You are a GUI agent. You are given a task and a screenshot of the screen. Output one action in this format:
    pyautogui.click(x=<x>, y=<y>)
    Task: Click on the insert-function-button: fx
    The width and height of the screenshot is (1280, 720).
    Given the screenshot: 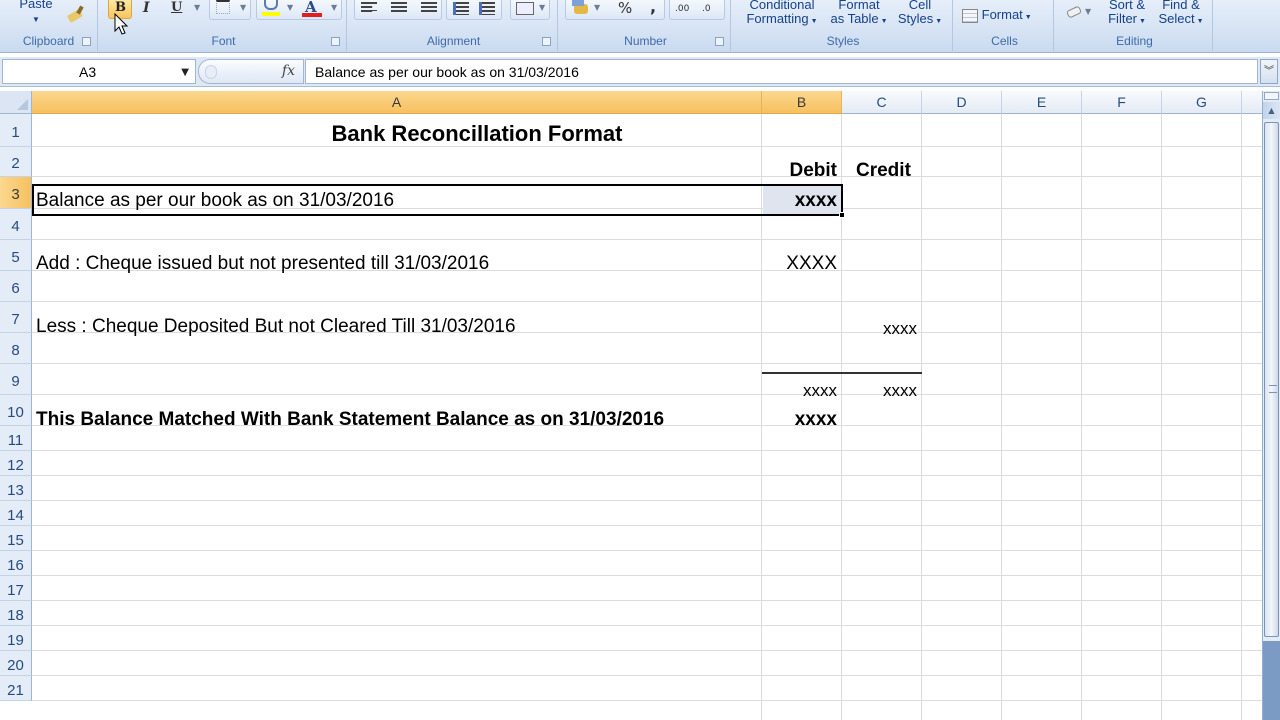 What is the action you would take?
    pyautogui.click(x=288, y=71)
    